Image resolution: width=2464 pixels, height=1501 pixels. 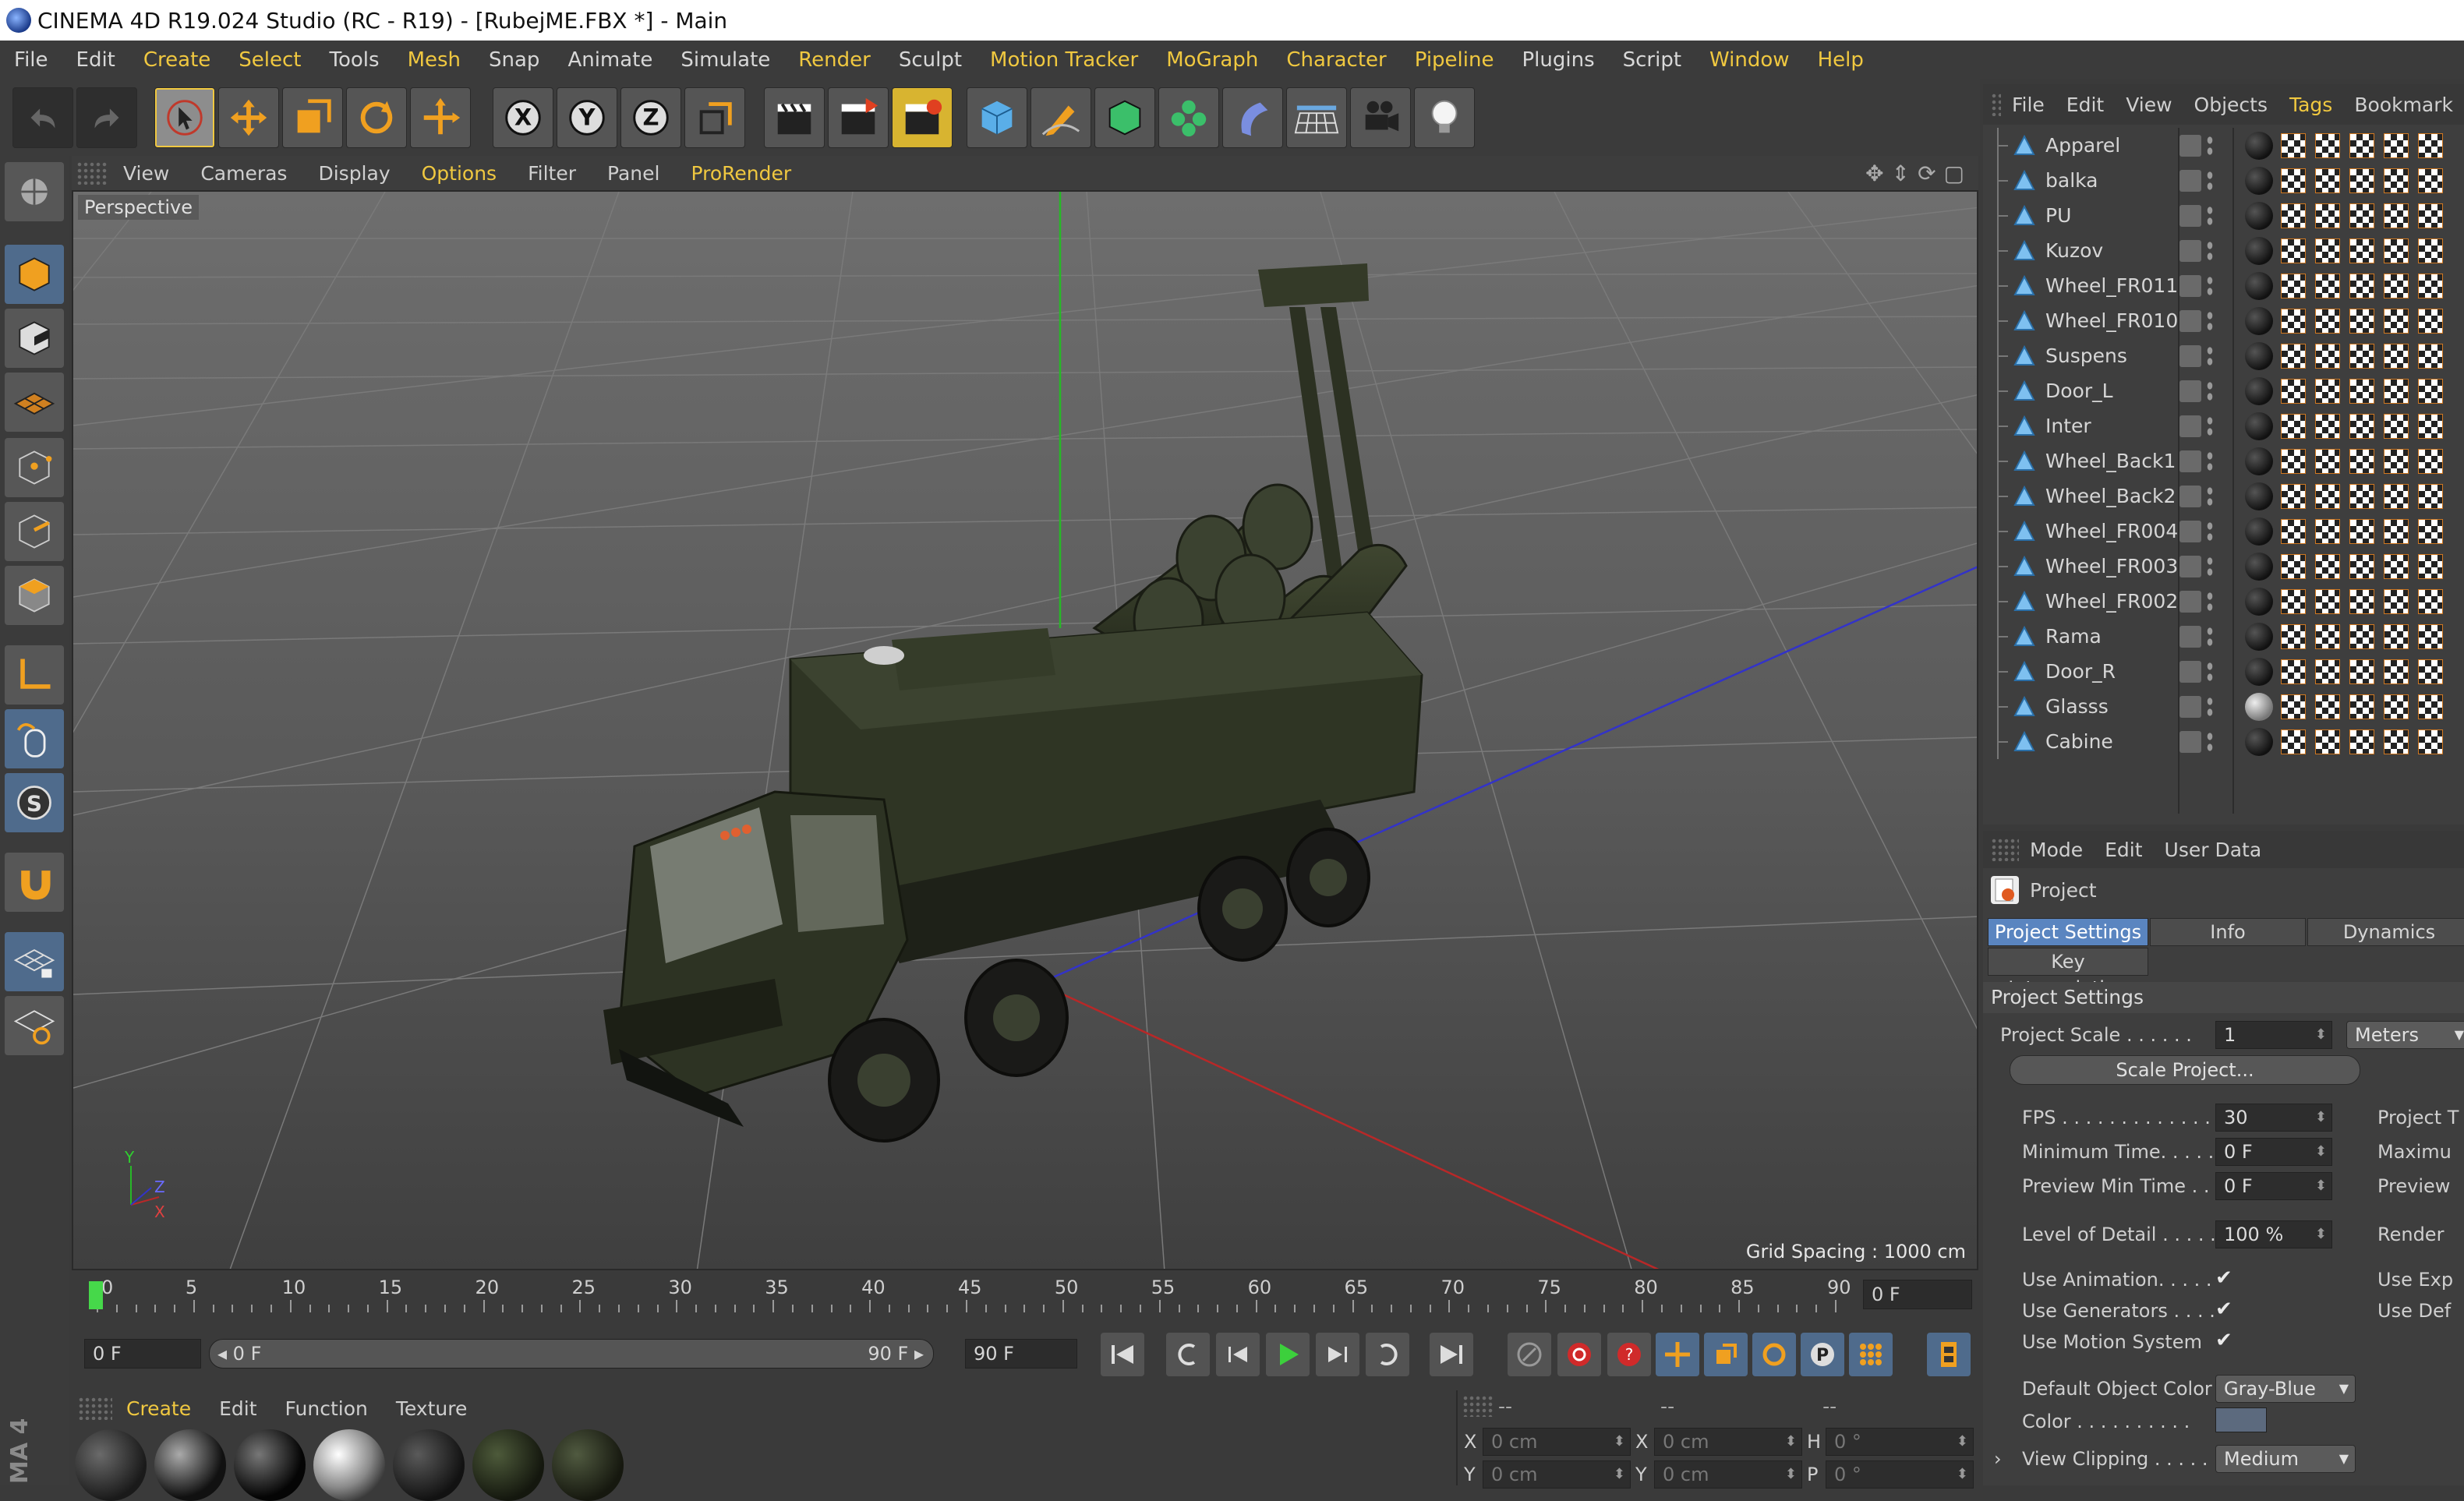 What do you see at coordinates (2223, 706) in the screenshot?
I see `object-row: Glasss` at bounding box center [2223, 706].